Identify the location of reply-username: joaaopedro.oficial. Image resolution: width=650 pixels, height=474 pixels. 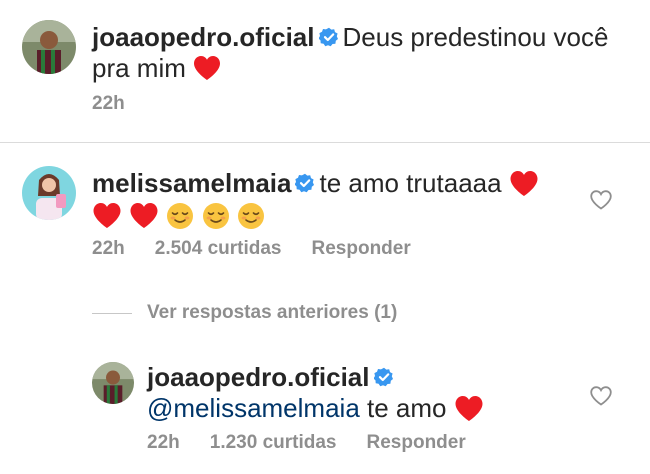
(258, 377).